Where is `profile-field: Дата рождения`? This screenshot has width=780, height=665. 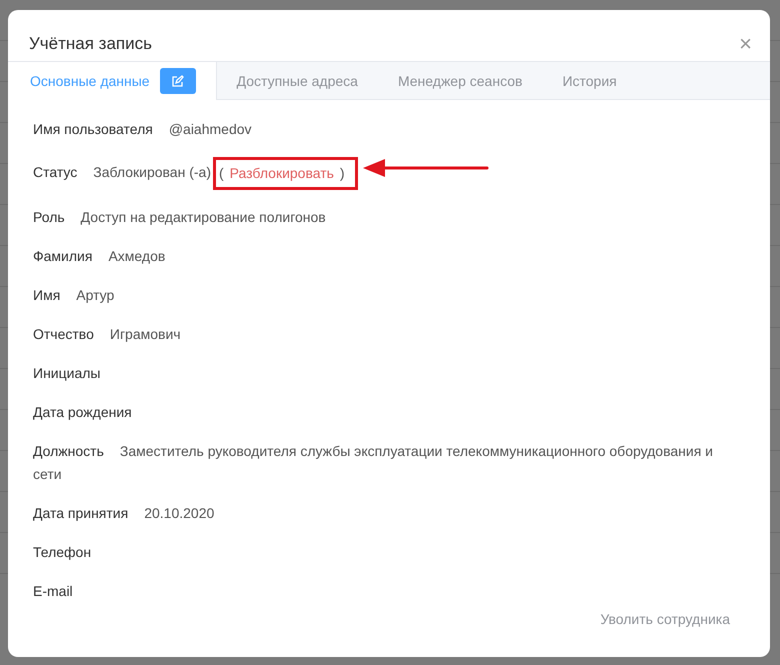
profile-field: Дата рождения is located at coordinates (90, 412).